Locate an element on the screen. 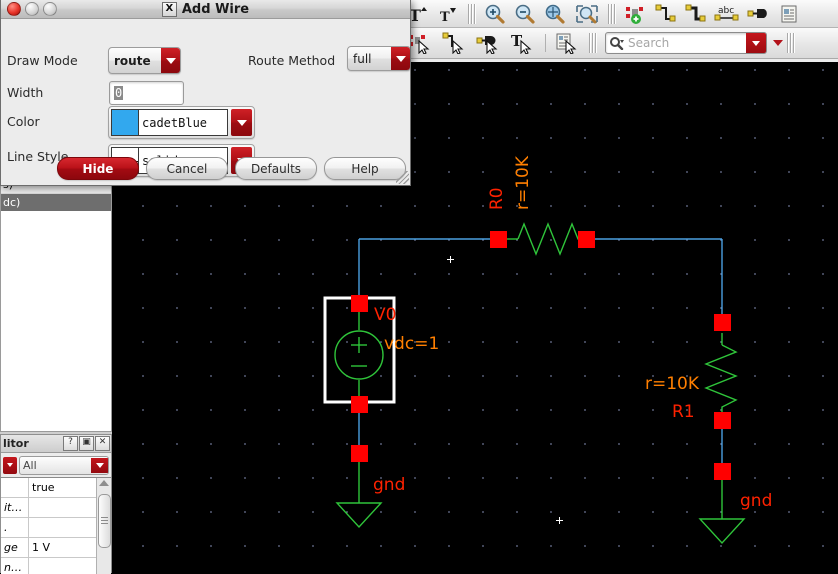  dialog-title-group: X Add Wire is located at coordinates (205, 9).